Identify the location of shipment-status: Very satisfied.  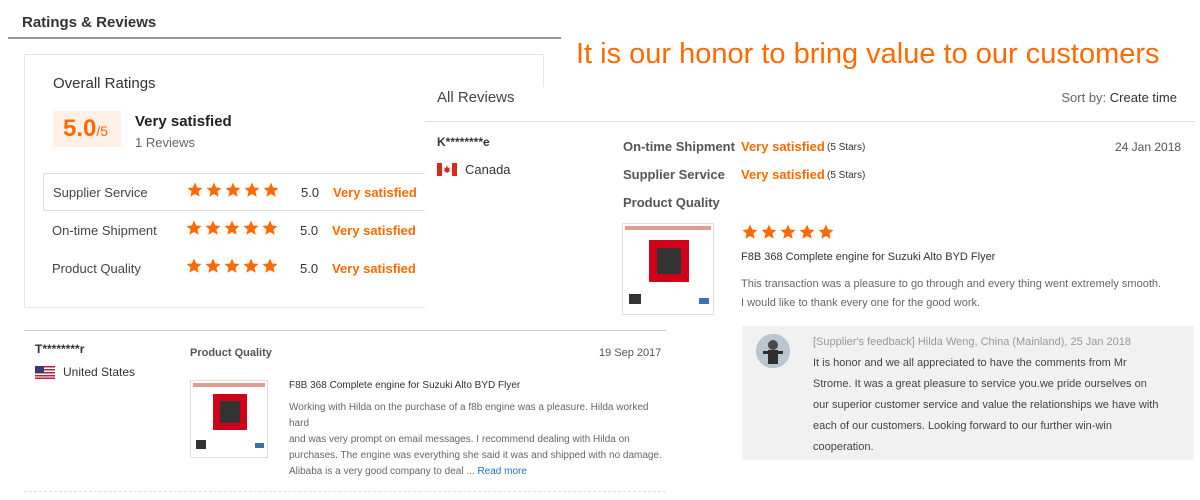
(783, 146).